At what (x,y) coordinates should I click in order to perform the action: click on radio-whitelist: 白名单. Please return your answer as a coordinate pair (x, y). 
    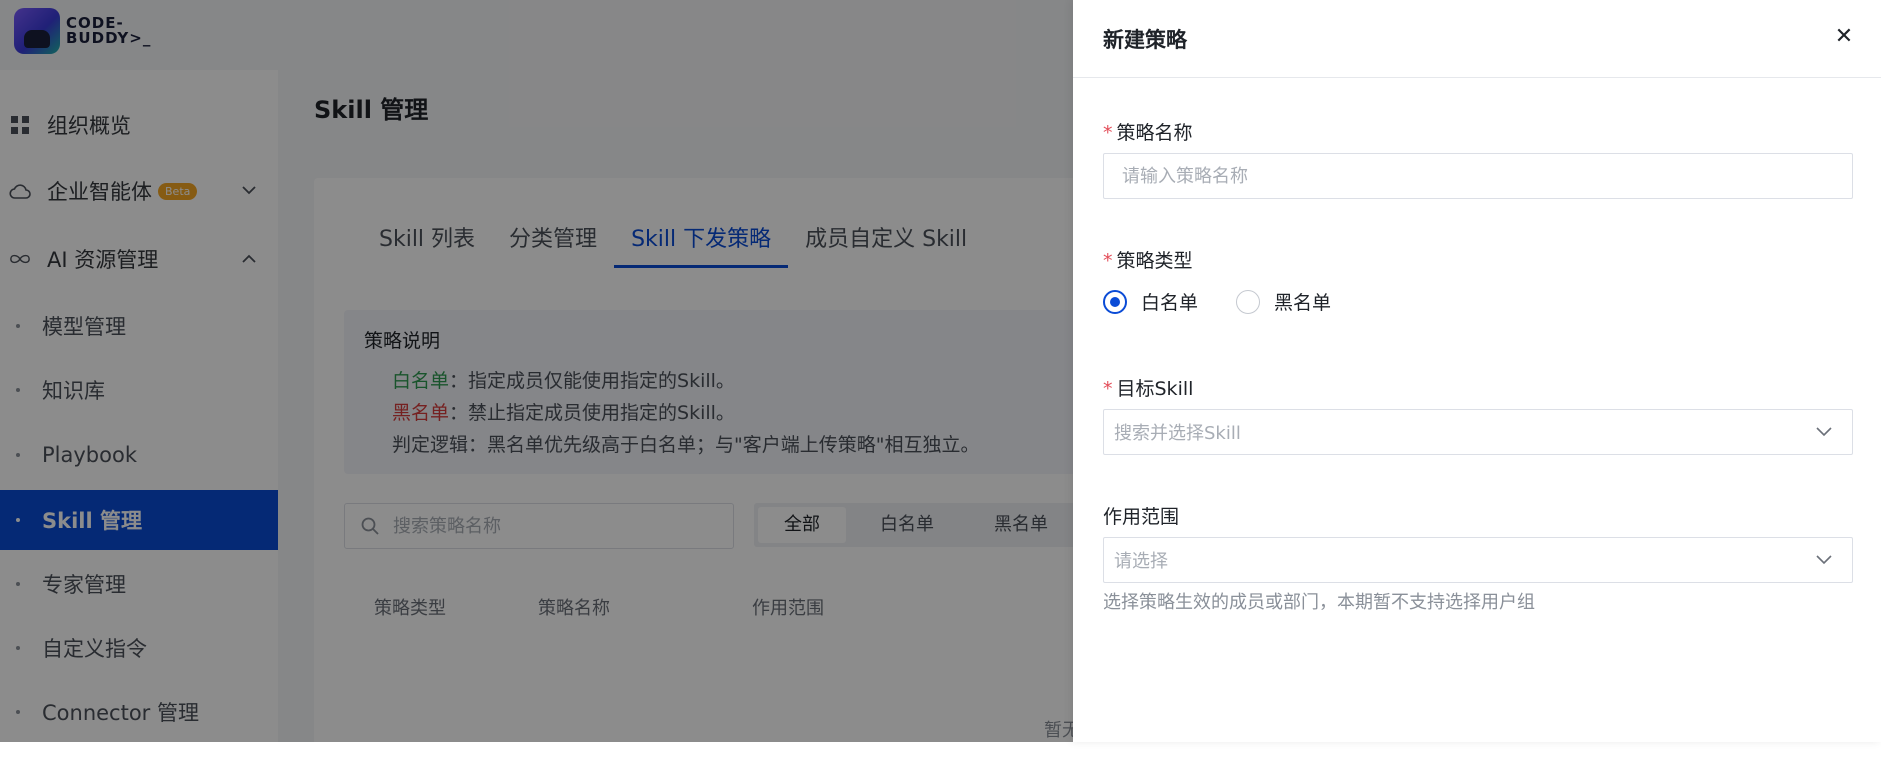
    Looking at the image, I should click on (1150, 301).